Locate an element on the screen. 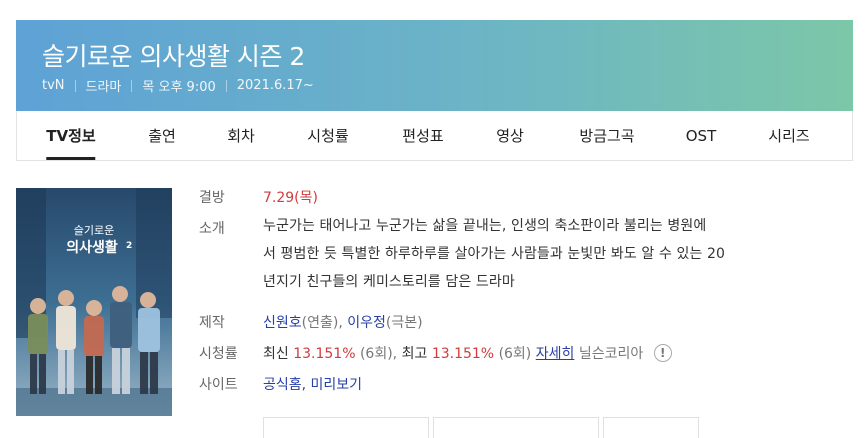 This screenshot has height=438, width=868. production-label: 제작 is located at coordinates (212, 323).